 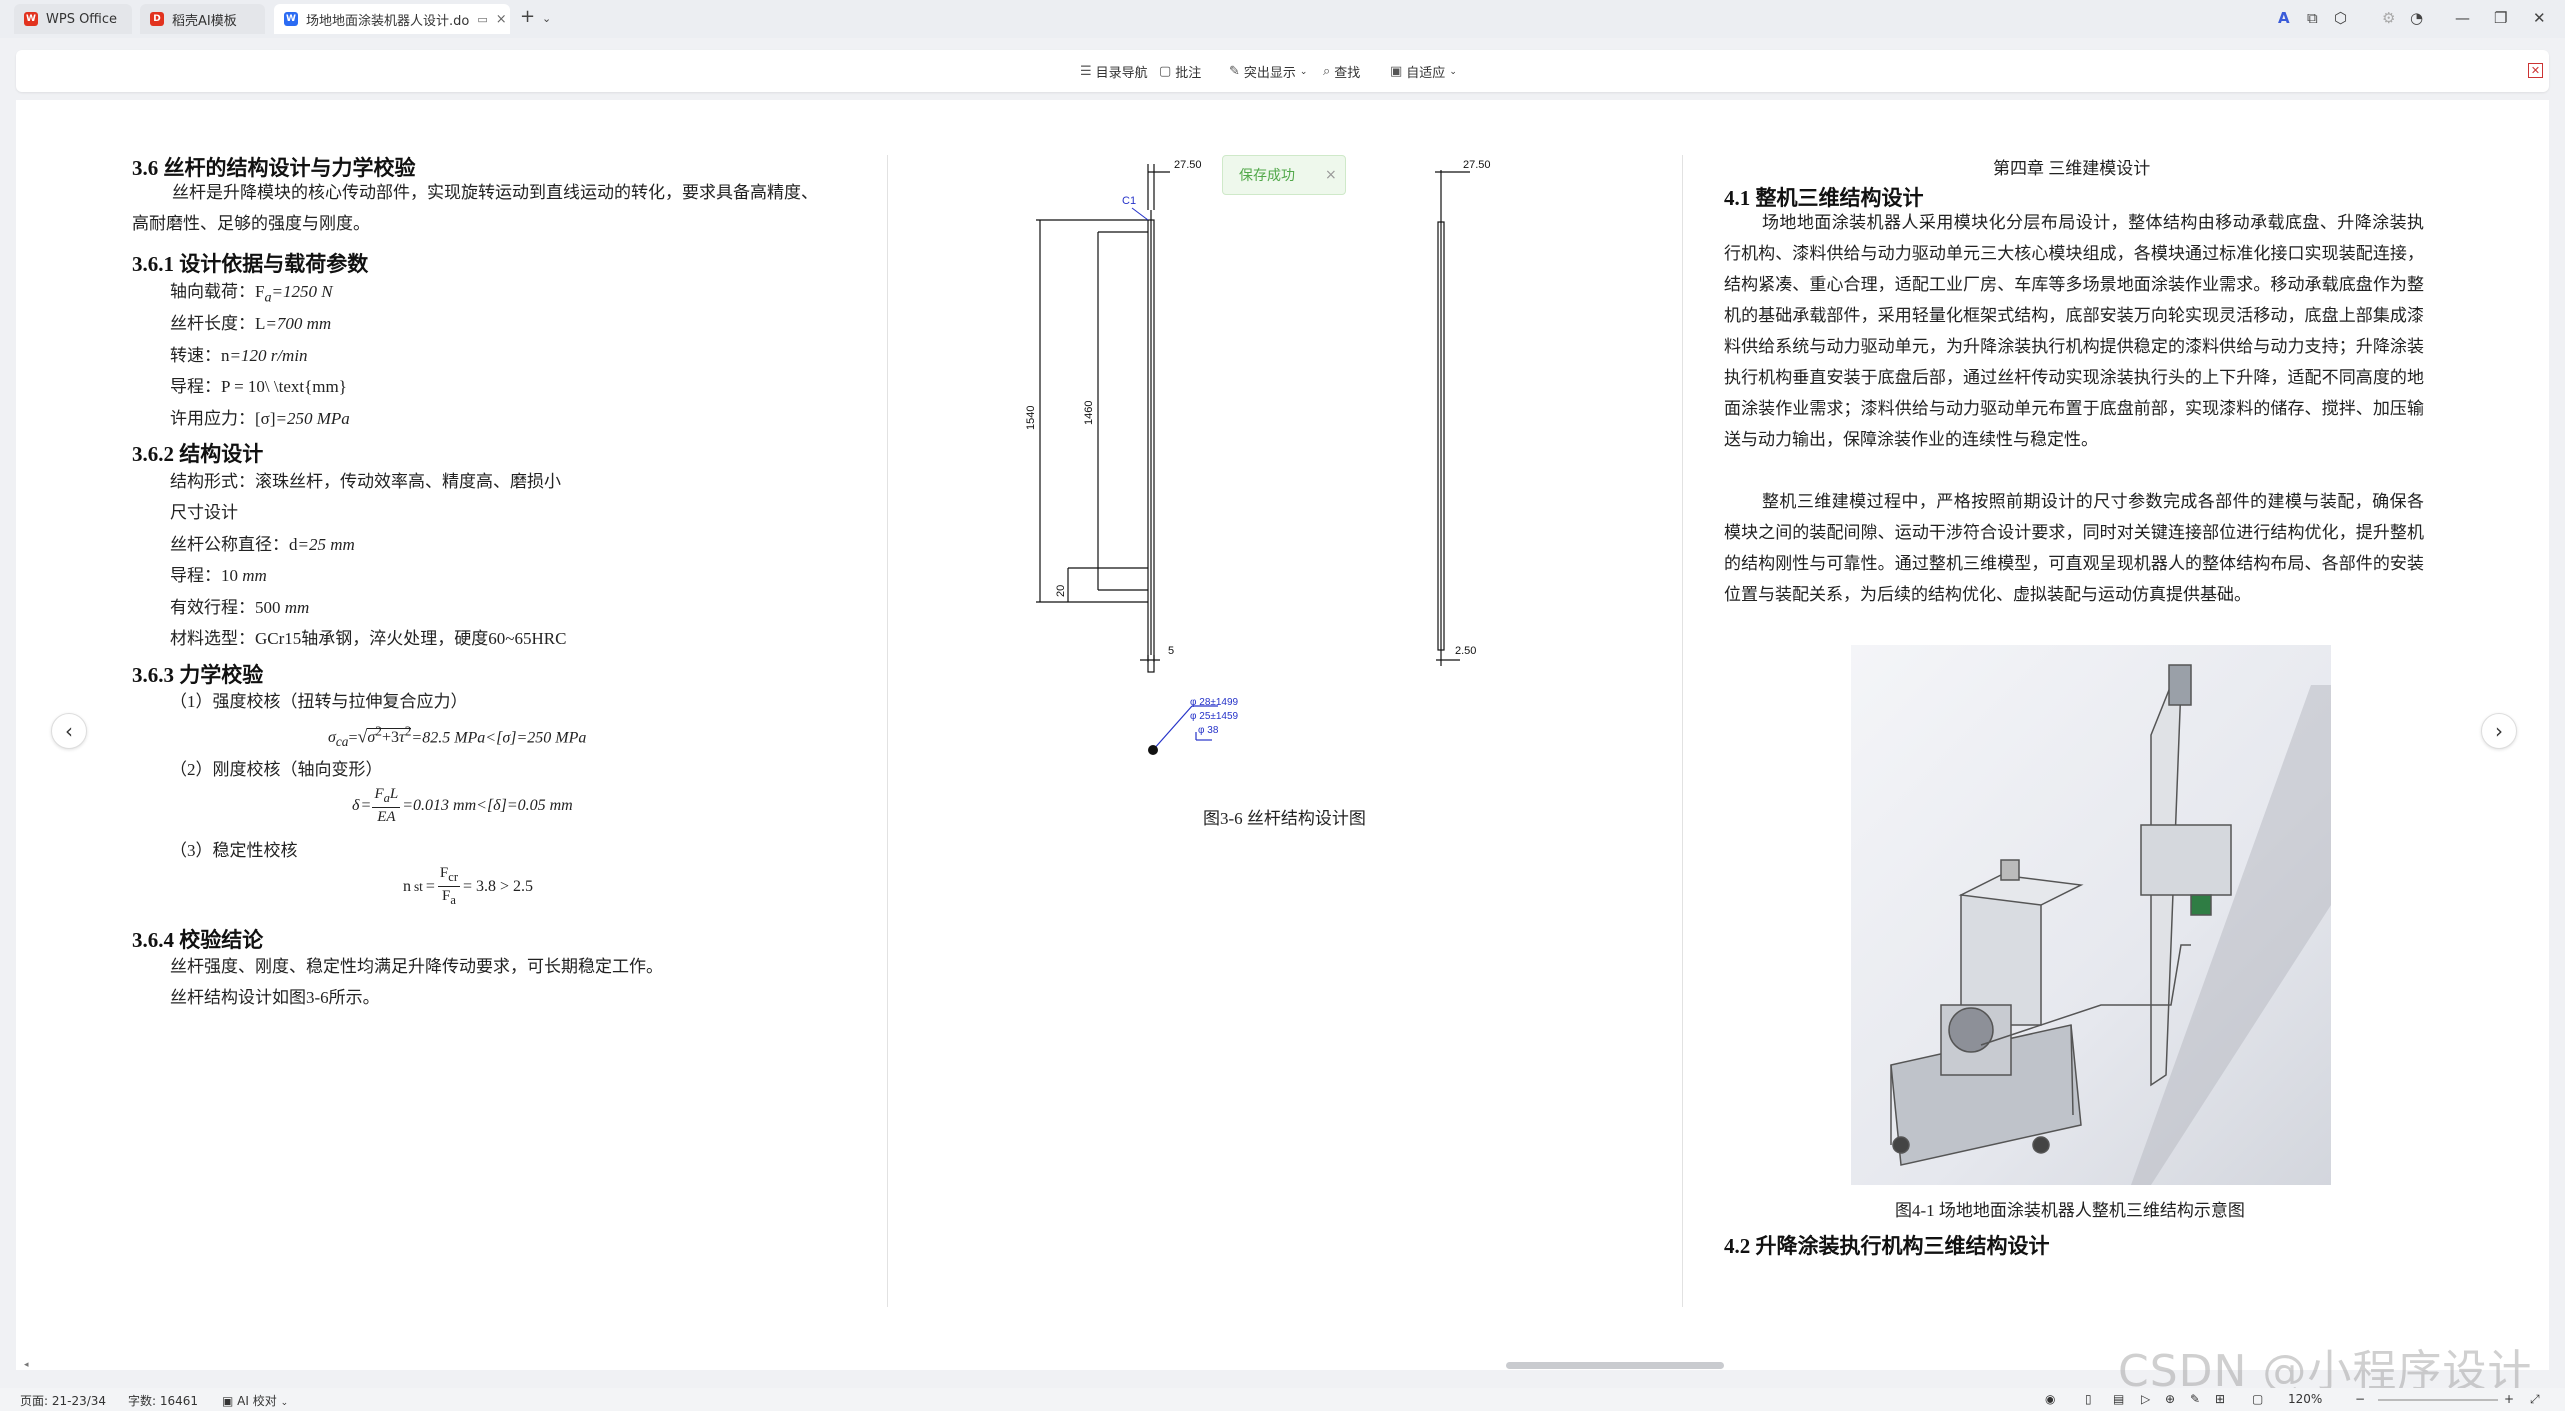 What do you see at coordinates (2388, 18) in the screenshot?
I see `settings-icon: ⚙` at bounding box center [2388, 18].